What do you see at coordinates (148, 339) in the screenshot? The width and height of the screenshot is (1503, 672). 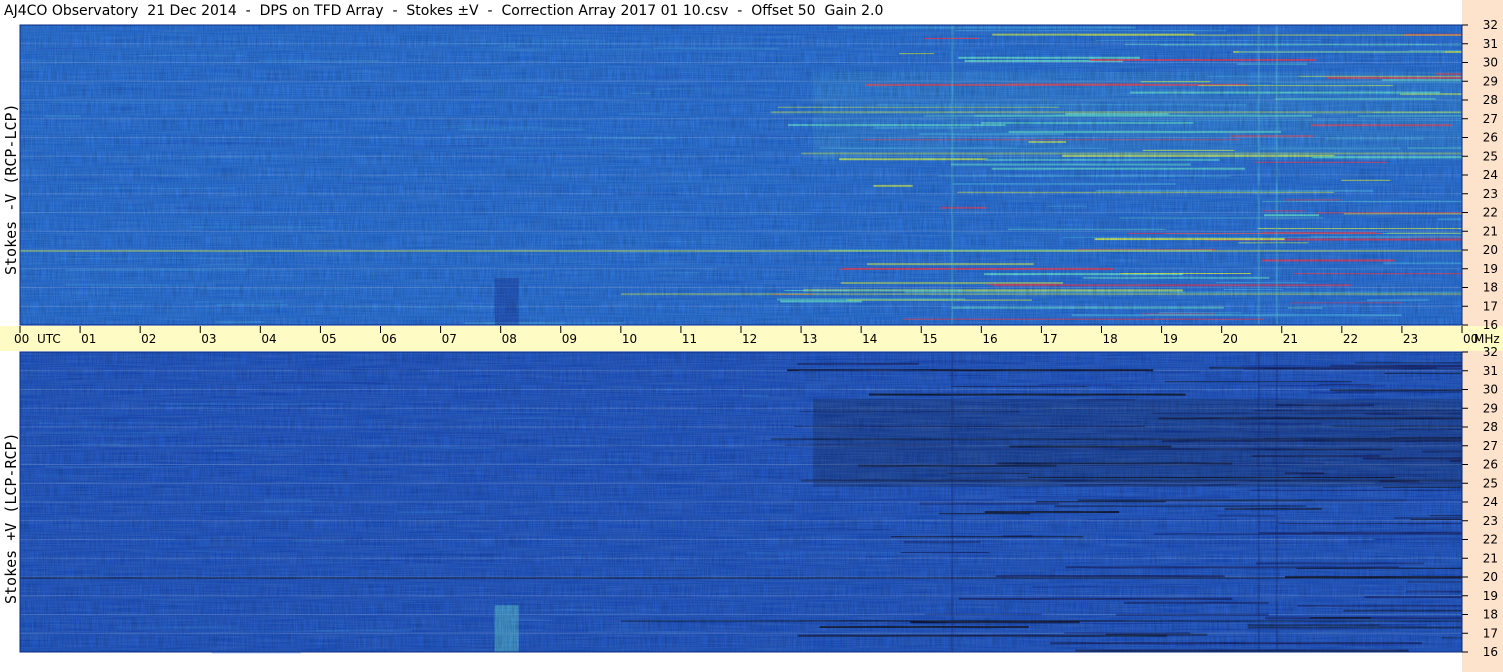 I see `x-tick-label: 02` at bounding box center [148, 339].